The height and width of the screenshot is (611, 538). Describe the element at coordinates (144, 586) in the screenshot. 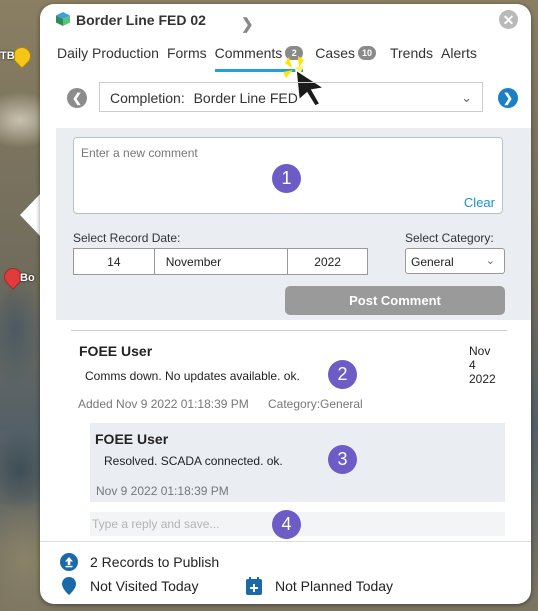

I see `visited-text: Not Visited Today` at that location.